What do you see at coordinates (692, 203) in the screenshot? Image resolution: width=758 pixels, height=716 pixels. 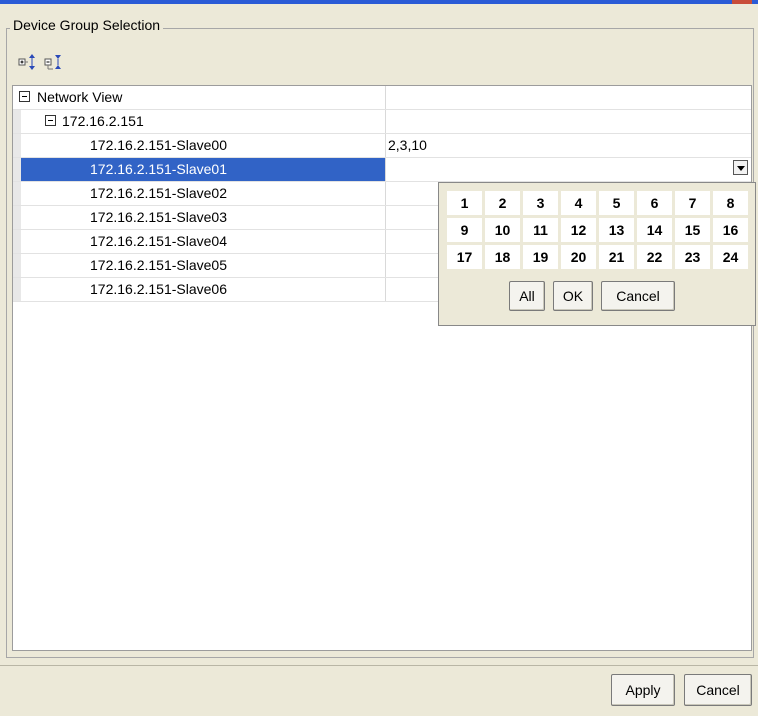 I see `channel-toggle: 7` at bounding box center [692, 203].